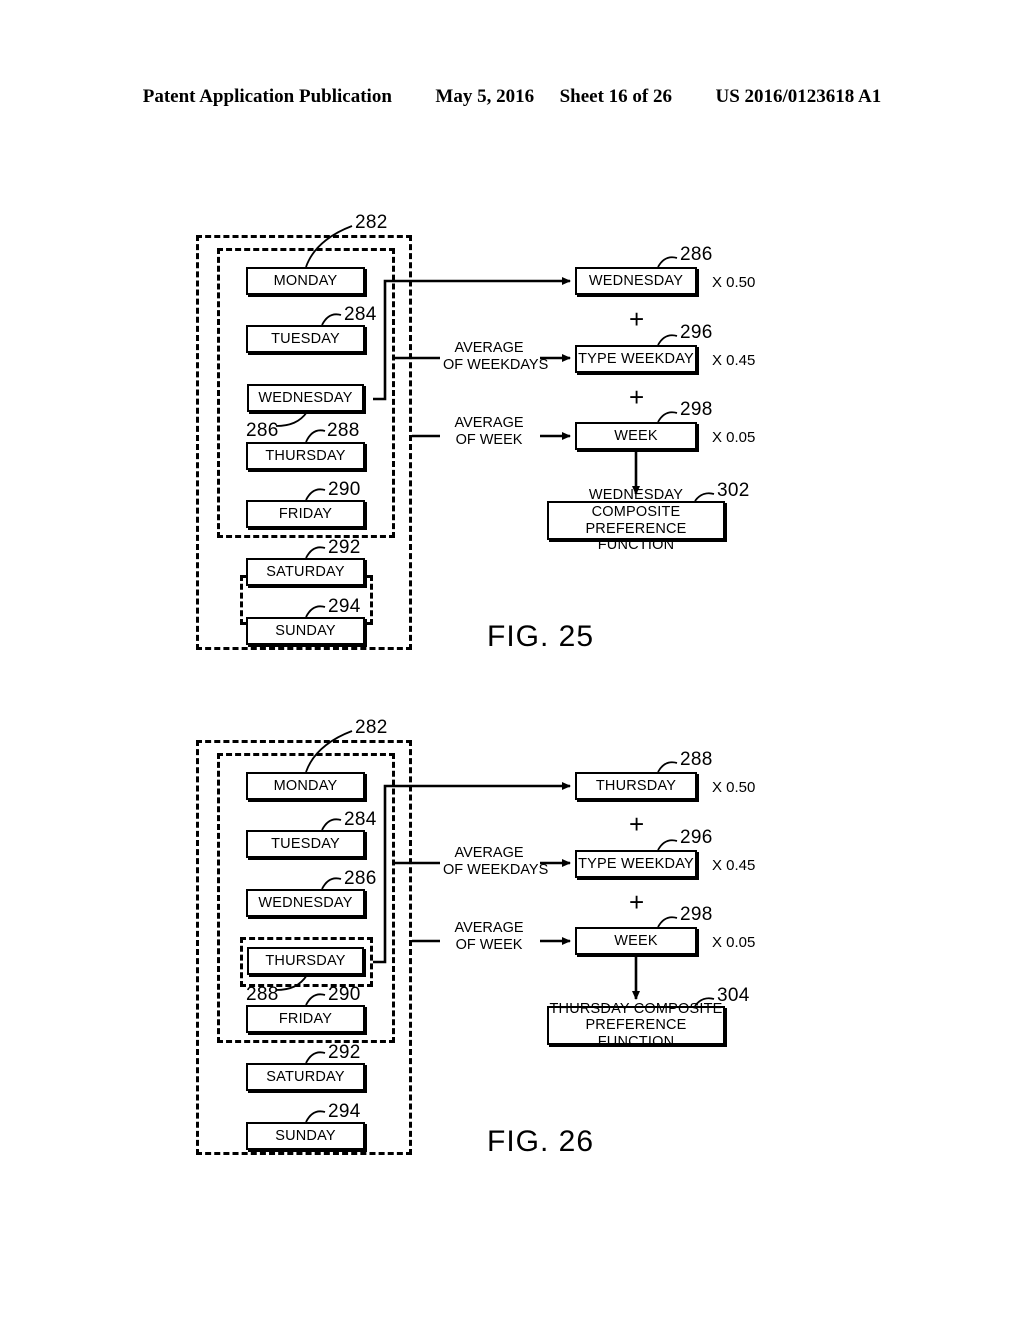  Describe the element at coordinates (541, 1141) in the screenshot. I see `figure-label-26: FIG. 26` at that location.